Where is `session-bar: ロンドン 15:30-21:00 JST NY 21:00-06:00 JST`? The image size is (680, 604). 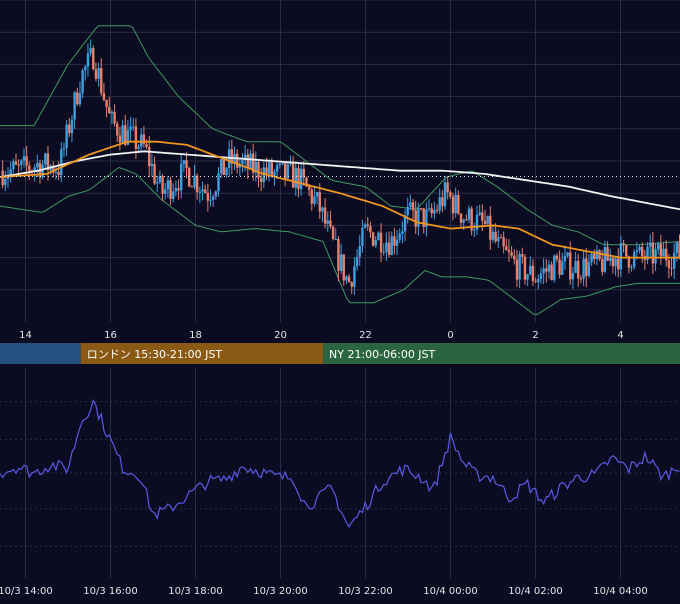
session-bar: ロンドン 15:30-21:00 JST NY 21:00-06:00 JST is located at coordinates (340, 353).